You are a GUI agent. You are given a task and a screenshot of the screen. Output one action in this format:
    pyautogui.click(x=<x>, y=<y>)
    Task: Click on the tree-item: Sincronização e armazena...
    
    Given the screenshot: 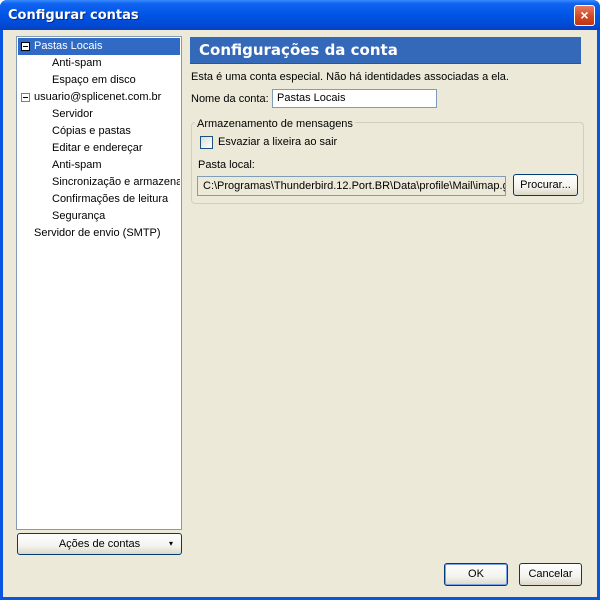 What is the action you would take?
    pyautogui.click(x=99, y=182)
    